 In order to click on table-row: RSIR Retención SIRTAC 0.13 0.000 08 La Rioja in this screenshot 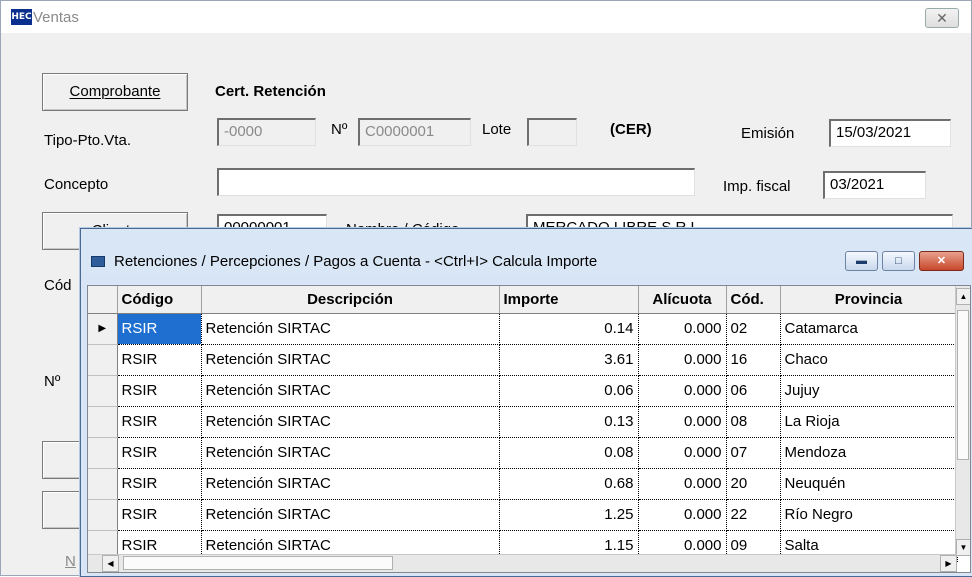, I will do `click(523, 422)`.